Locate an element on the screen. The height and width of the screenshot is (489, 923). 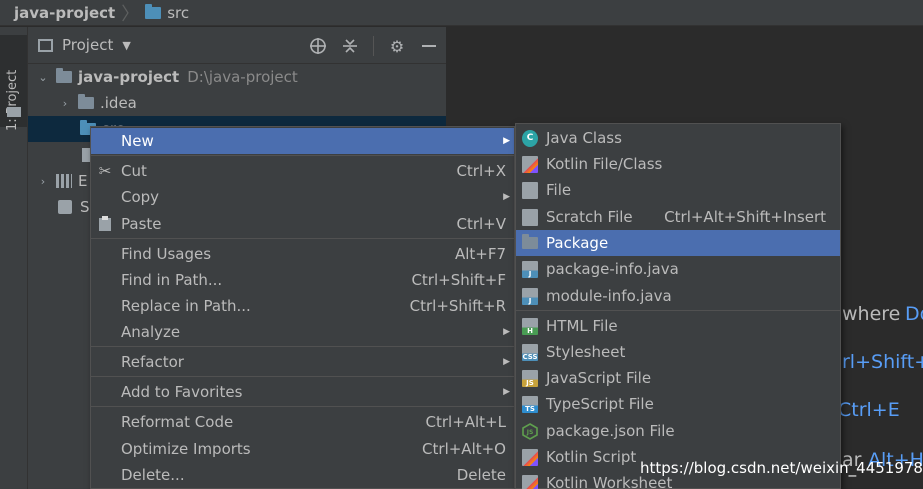
project-view-icon is located at coordinates (45, 45).